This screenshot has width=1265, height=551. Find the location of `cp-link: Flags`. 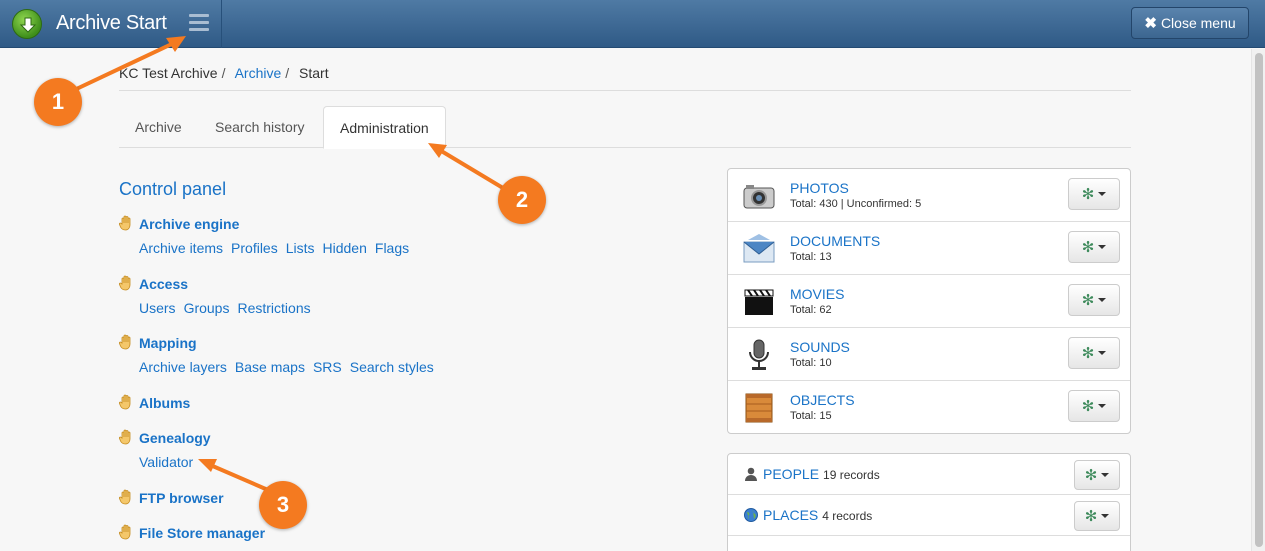

cp-link: Flags is located at coordinates (392, 248).